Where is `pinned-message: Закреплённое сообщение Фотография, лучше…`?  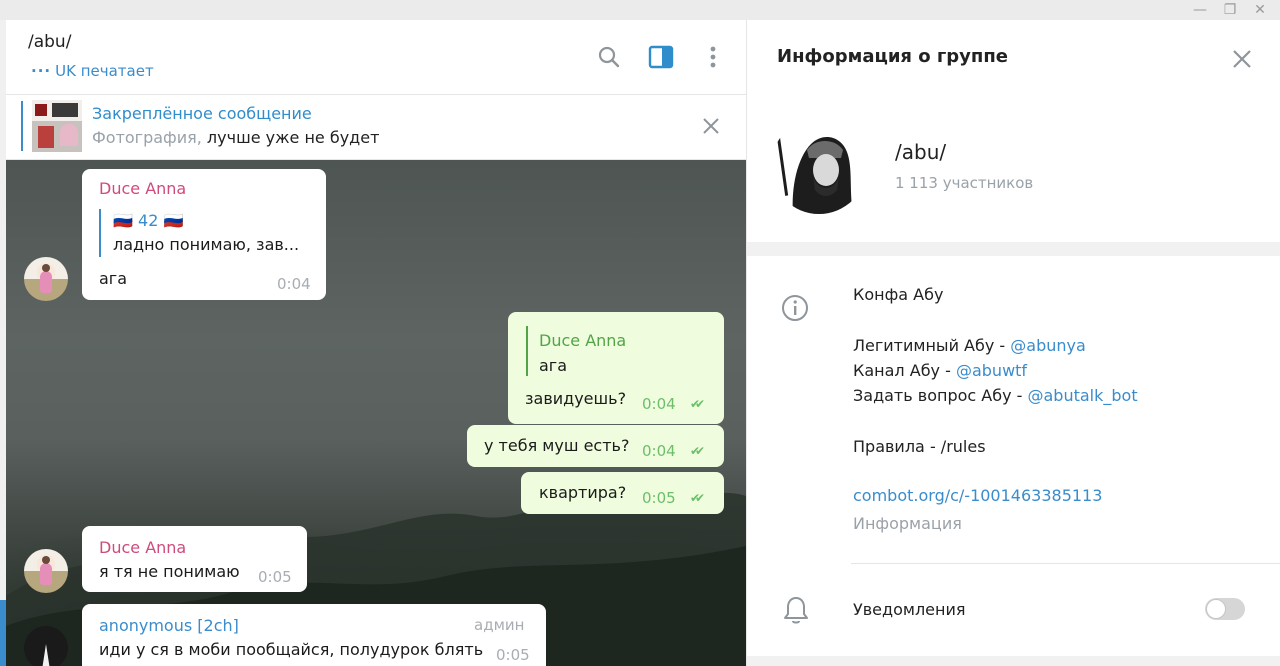
pinned-message: Закреплённое сообщение Фотография, лучше… is located at coordinates (376, 127).